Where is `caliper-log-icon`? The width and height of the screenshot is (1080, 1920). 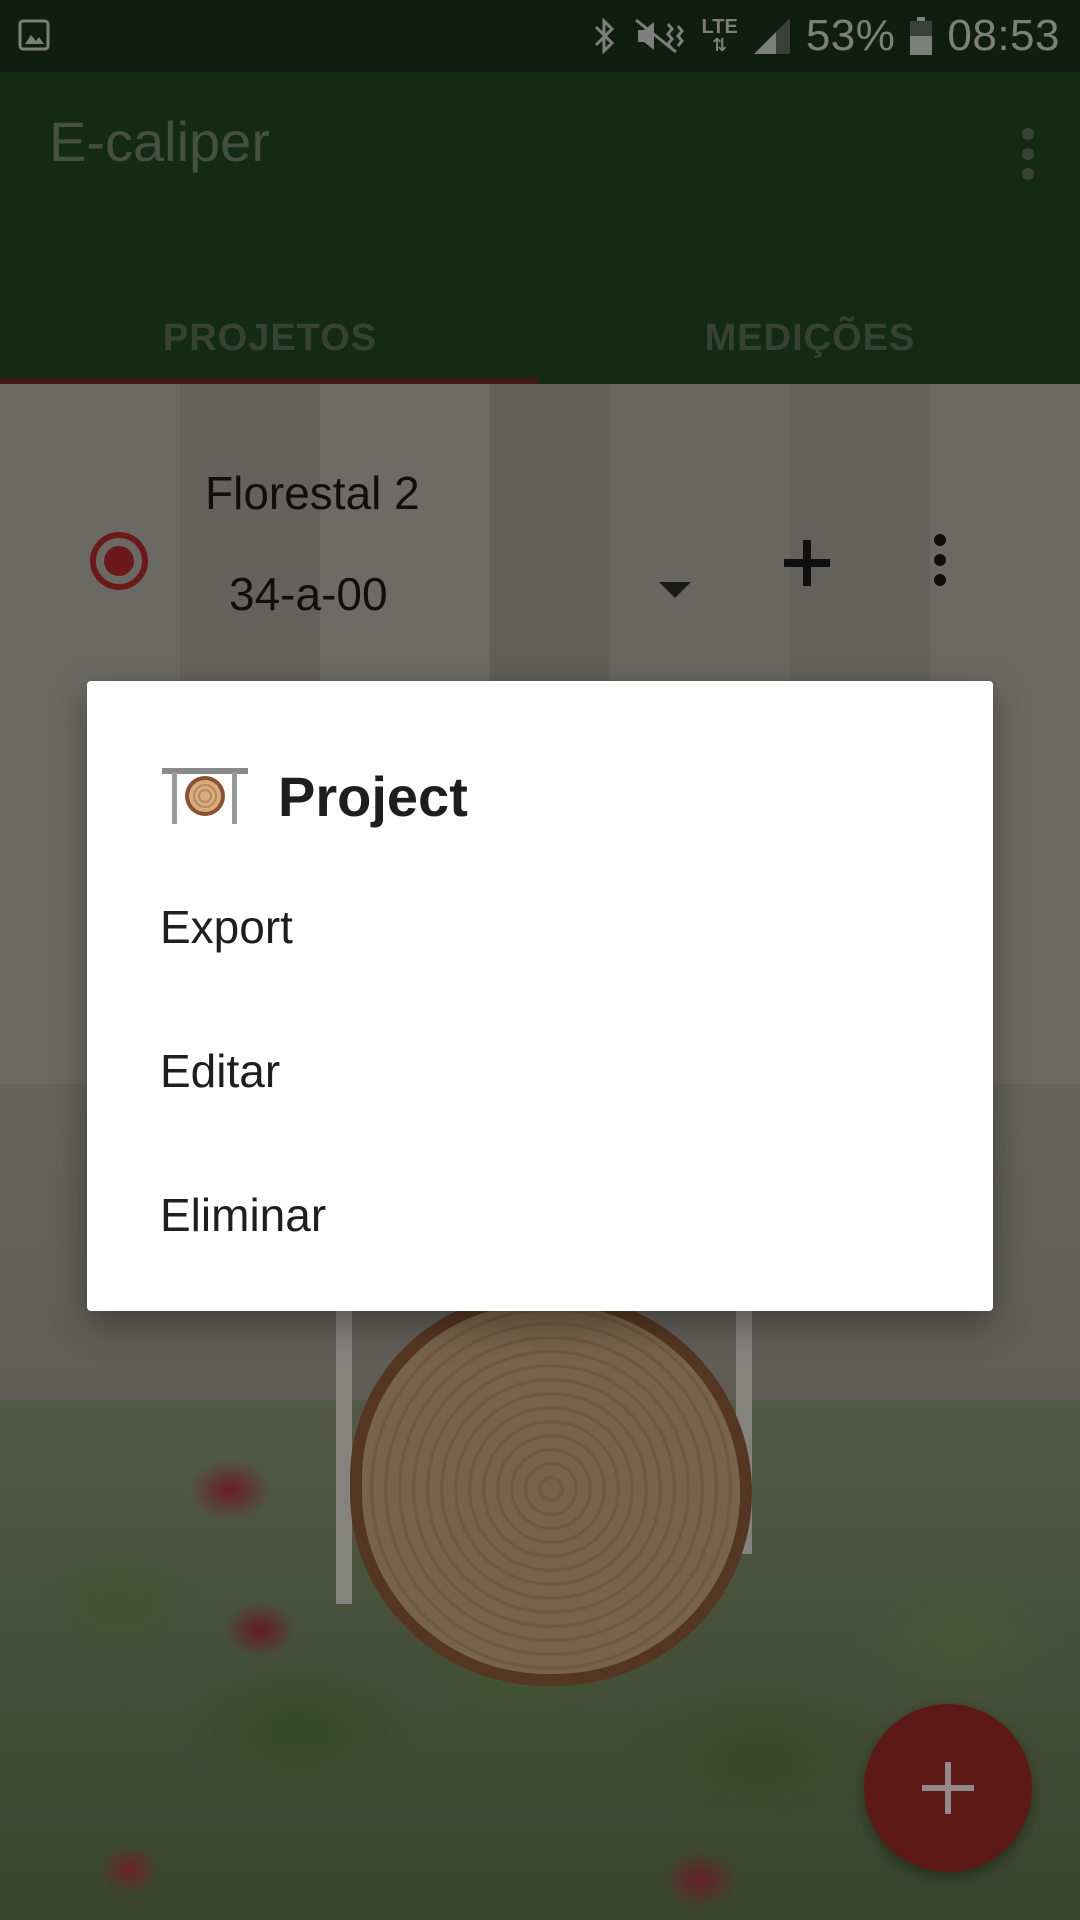 caliper-log-icon is located at coordinates (205, 796).